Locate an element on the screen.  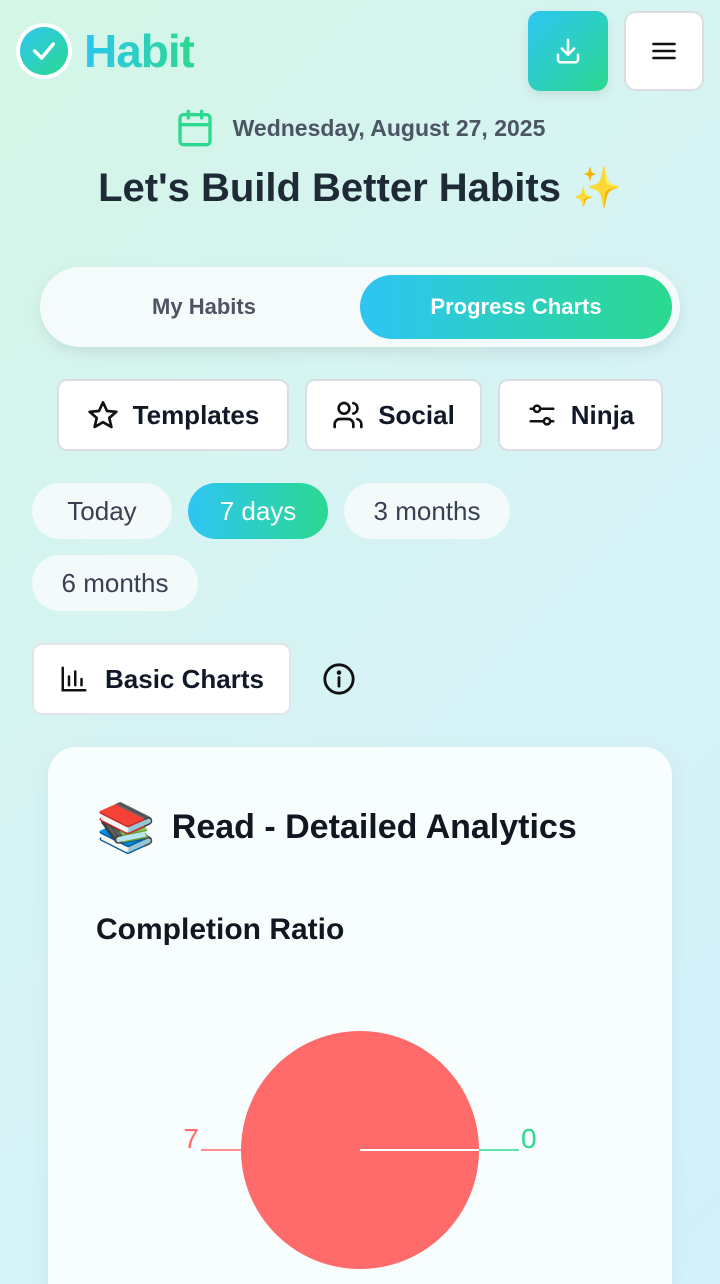
card-title: 📚 Read - Detailed Analytics is located at coordinates (336, 827).